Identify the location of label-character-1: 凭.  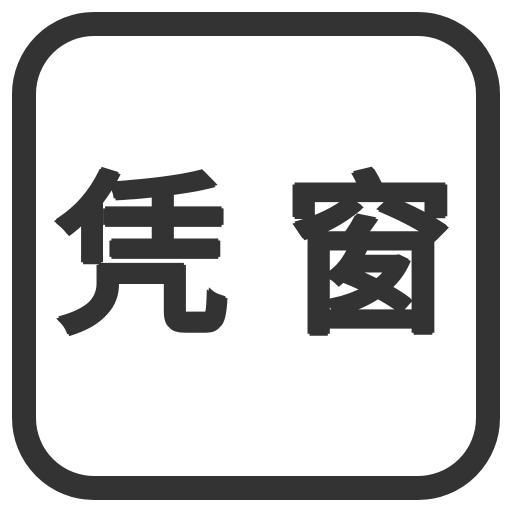
(142, 257).